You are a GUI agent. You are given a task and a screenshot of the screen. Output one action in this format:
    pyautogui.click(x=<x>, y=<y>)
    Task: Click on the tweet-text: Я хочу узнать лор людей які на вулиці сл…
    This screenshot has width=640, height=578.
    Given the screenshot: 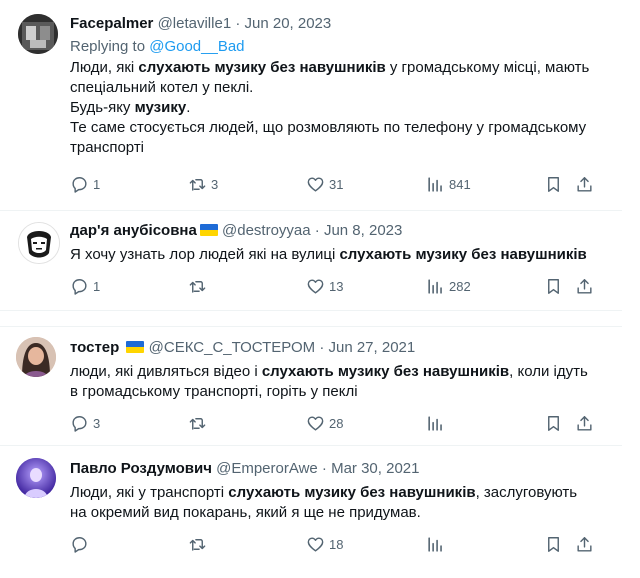 What is the action you would take?
    pyautogui.click(x=342, y=255)
    